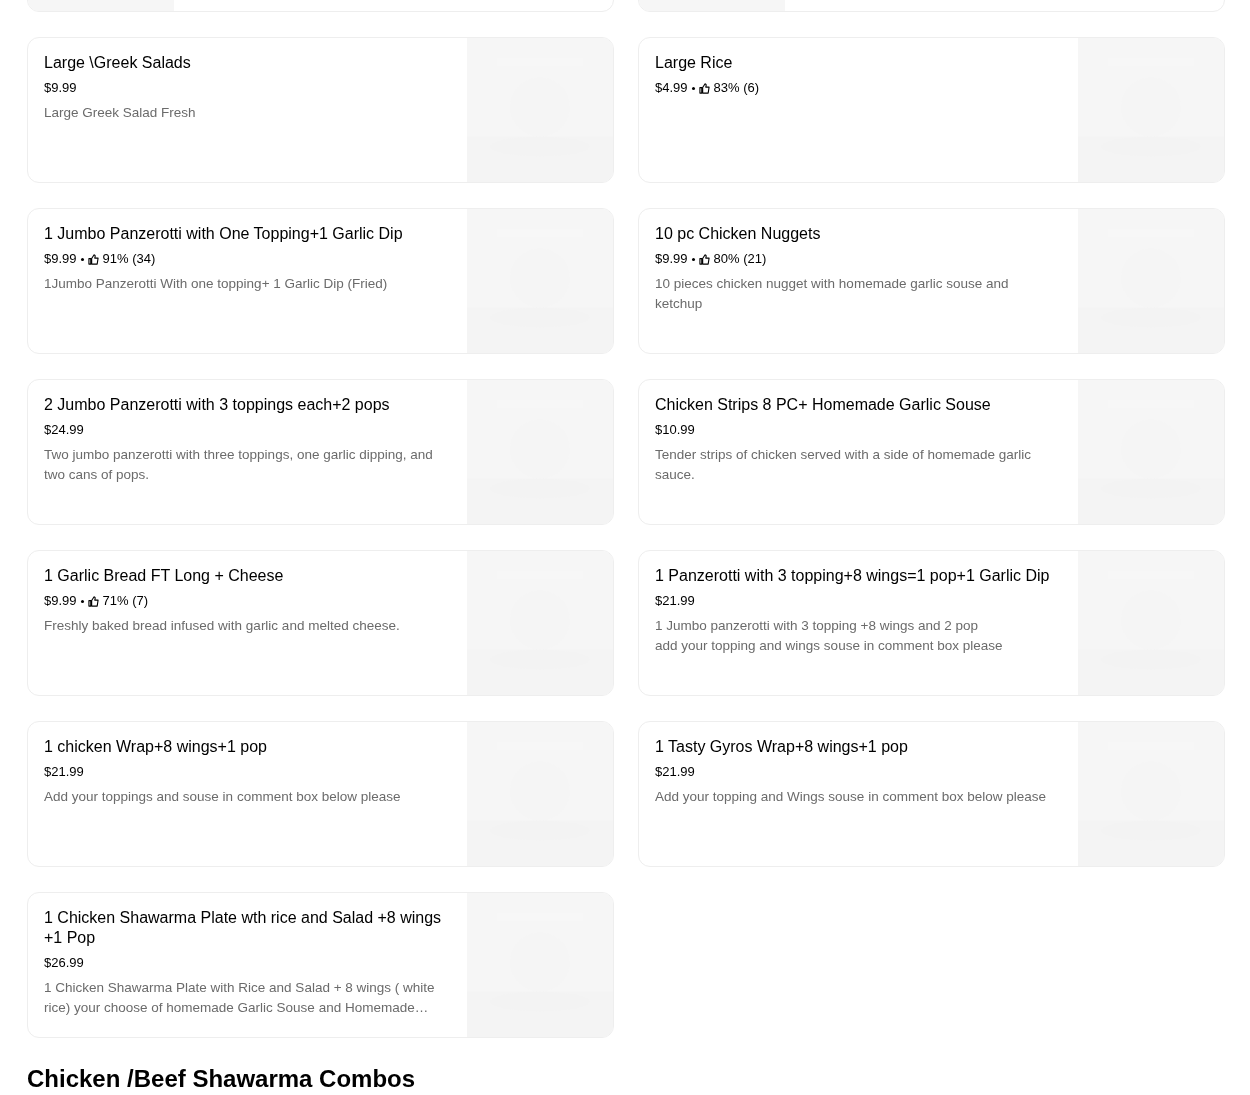 The width and height of the screenshot is (1250, 1095). I want to click on menu-card: 2 Jumbo Panzerotti with 3 toppings each+2 pops $24.99 Two jumbo panzerotti with three toppings, one garlic dipping, and two cans of pops., so click(320, 452).